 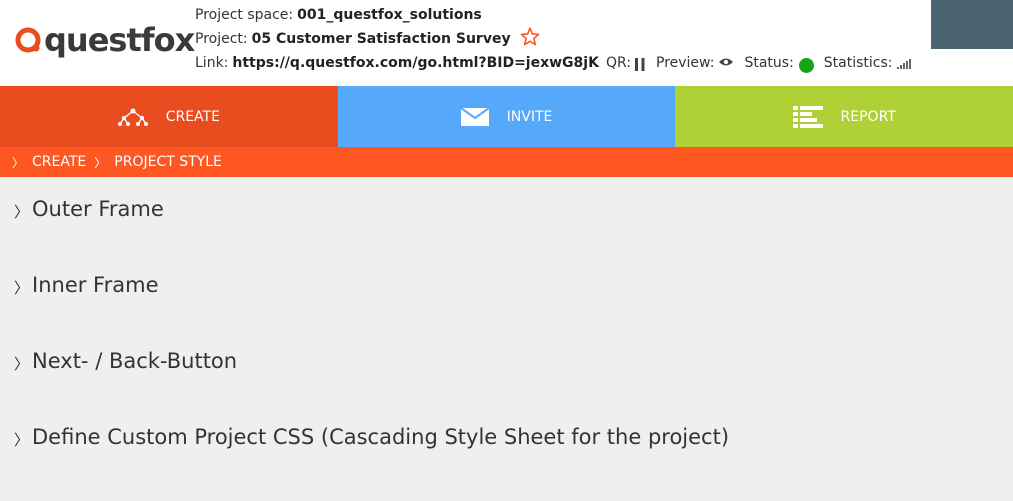 What do you see at coordinates (807, 116) in the screenshot?
I see `report-list-icon` at bounding box center [807, 116].